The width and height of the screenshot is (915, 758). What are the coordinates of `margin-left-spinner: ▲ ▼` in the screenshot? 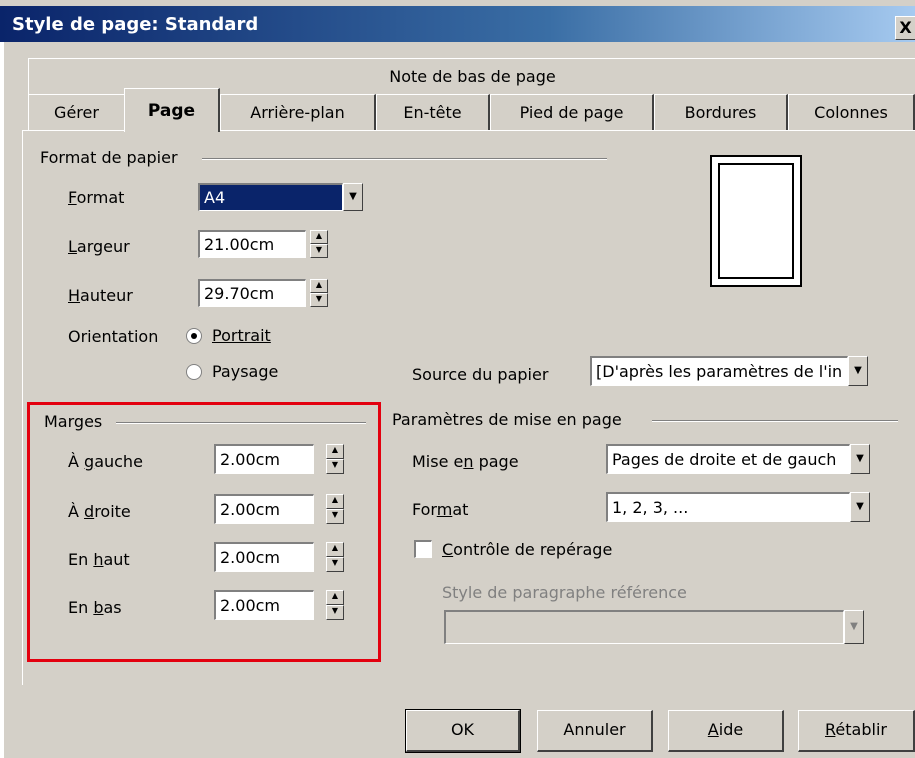 It's located at (335, 459).